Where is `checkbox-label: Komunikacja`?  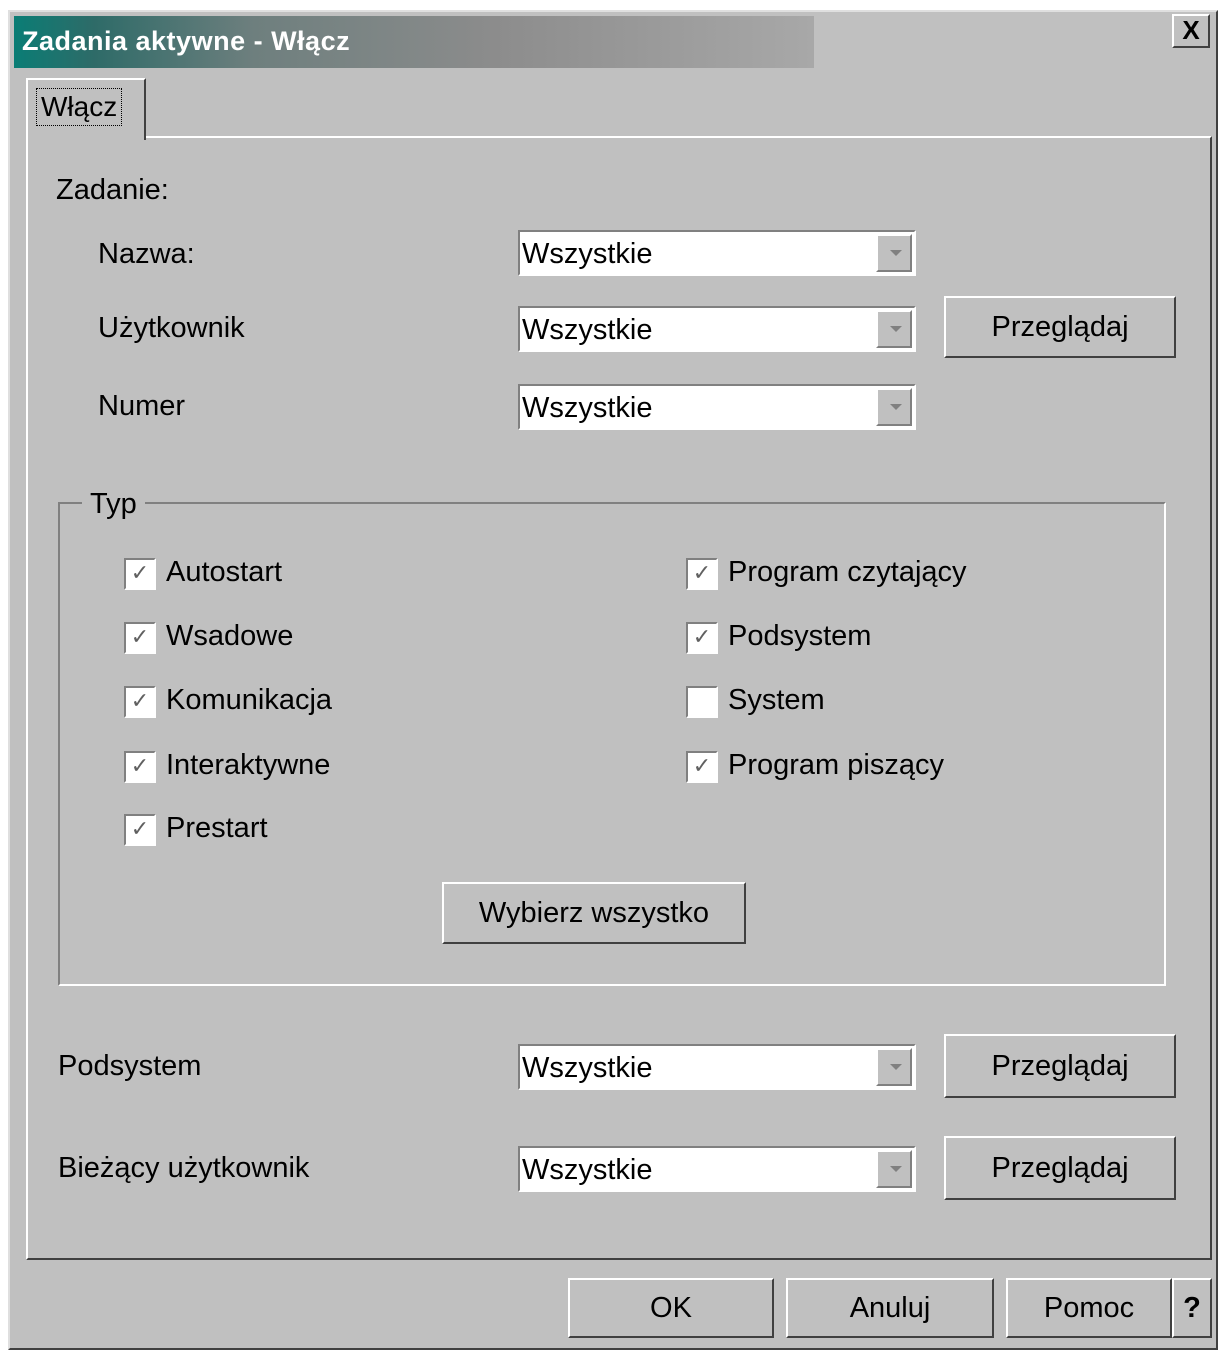
checkbox-label: Komunikacja is located at coordinates (249, 700).